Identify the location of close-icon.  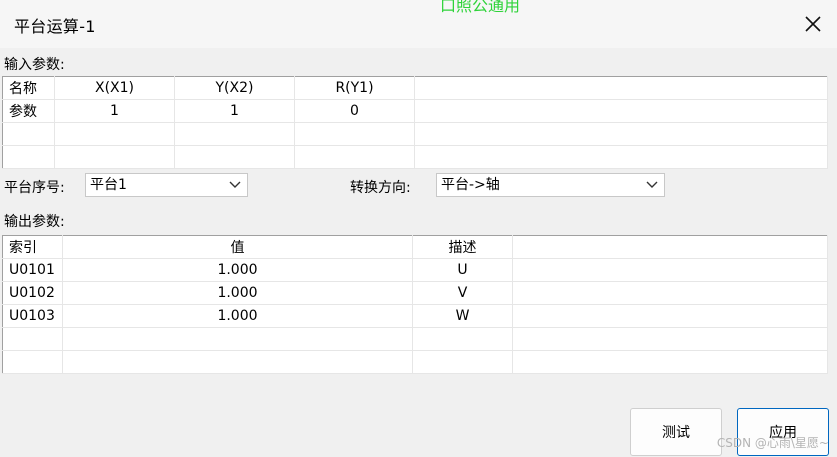
(813, 24).